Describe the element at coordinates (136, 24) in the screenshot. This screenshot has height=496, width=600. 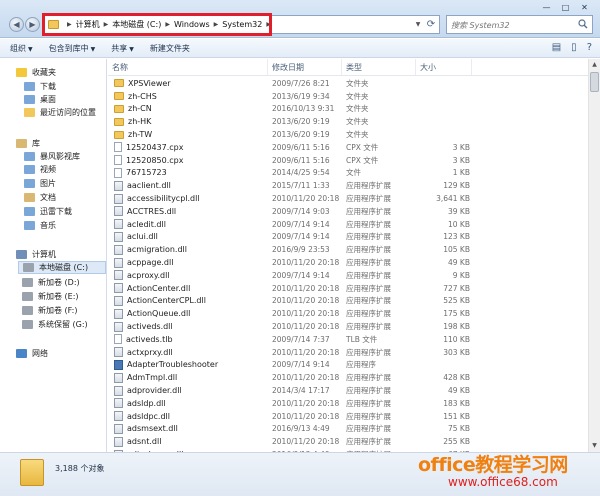
I see `breadcrumb-local-disk: 本地磁盘 (C:)` at that location.